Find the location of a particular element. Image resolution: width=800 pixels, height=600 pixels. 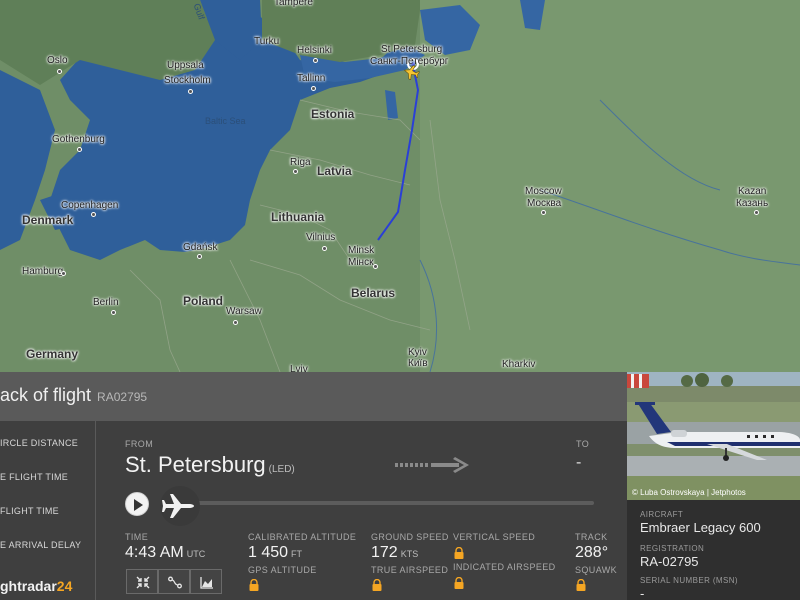

vertical-speed-caption: VERTICAL SPEED is located at coordinates (494, 537).